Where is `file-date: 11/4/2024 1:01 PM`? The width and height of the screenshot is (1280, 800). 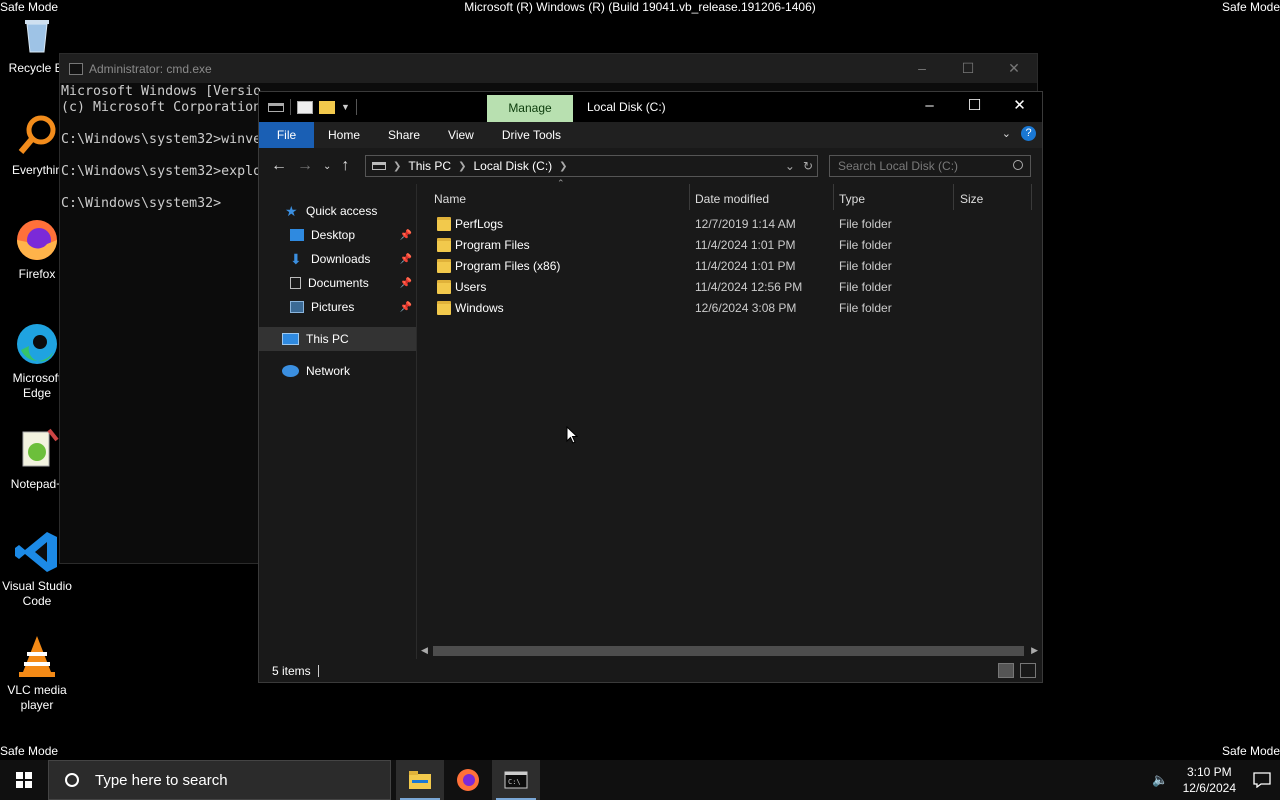
file-date: 11/4/2024 1:01 PM is located at coordinates (745, 245).